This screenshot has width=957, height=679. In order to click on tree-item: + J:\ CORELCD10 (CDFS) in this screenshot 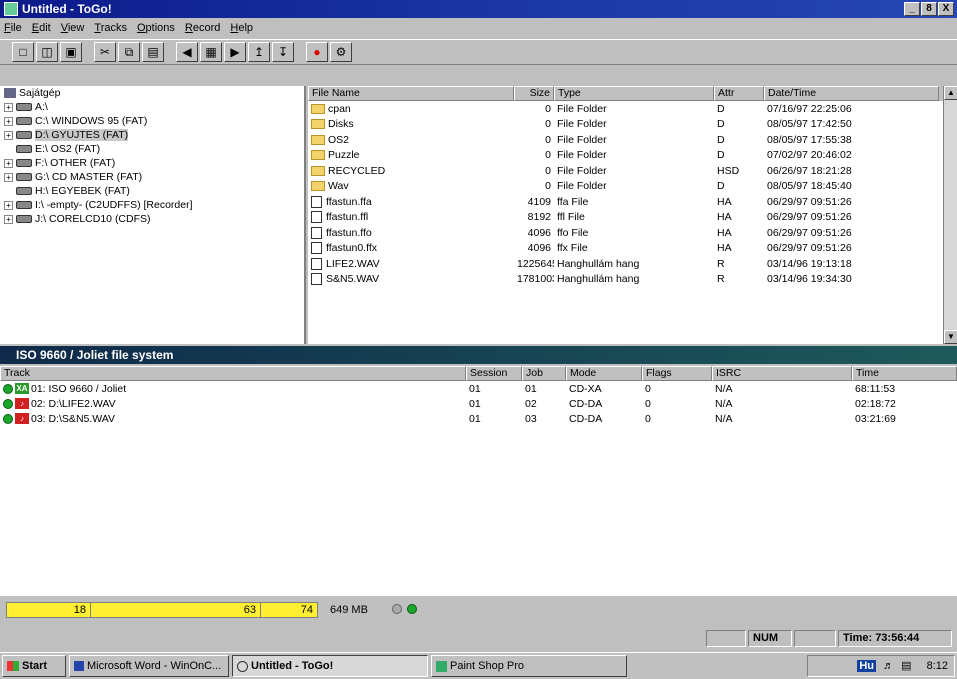, I will do `click(152, 219)`.